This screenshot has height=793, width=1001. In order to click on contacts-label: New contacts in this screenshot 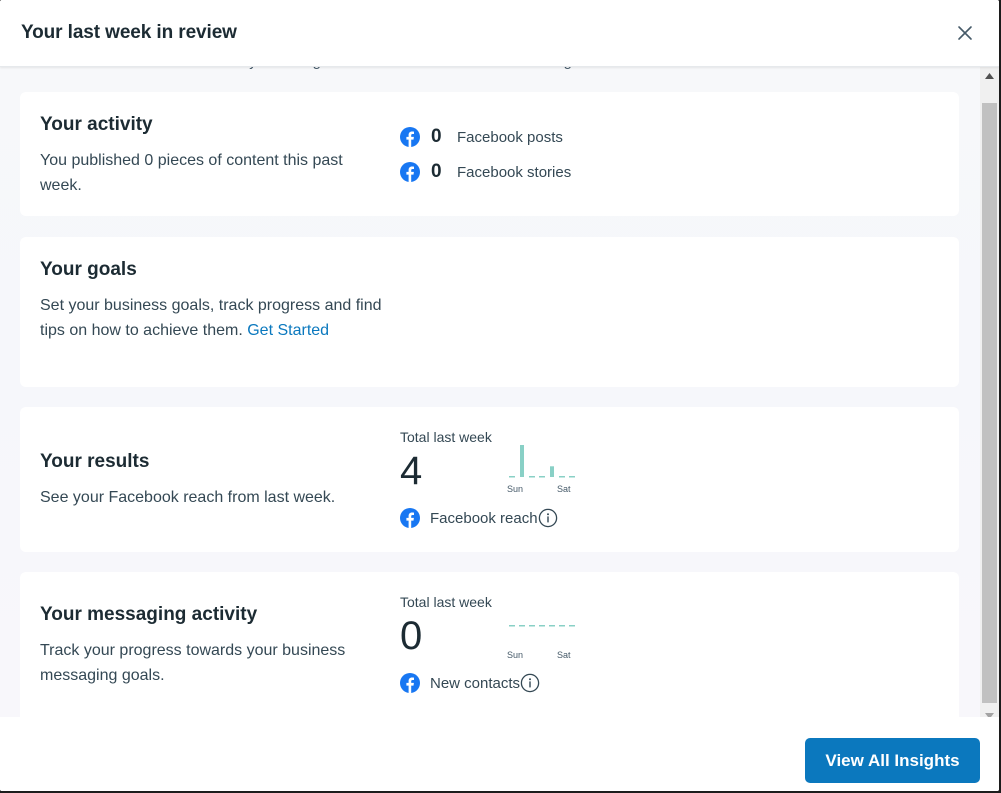, I will do `click(475, 683)`.